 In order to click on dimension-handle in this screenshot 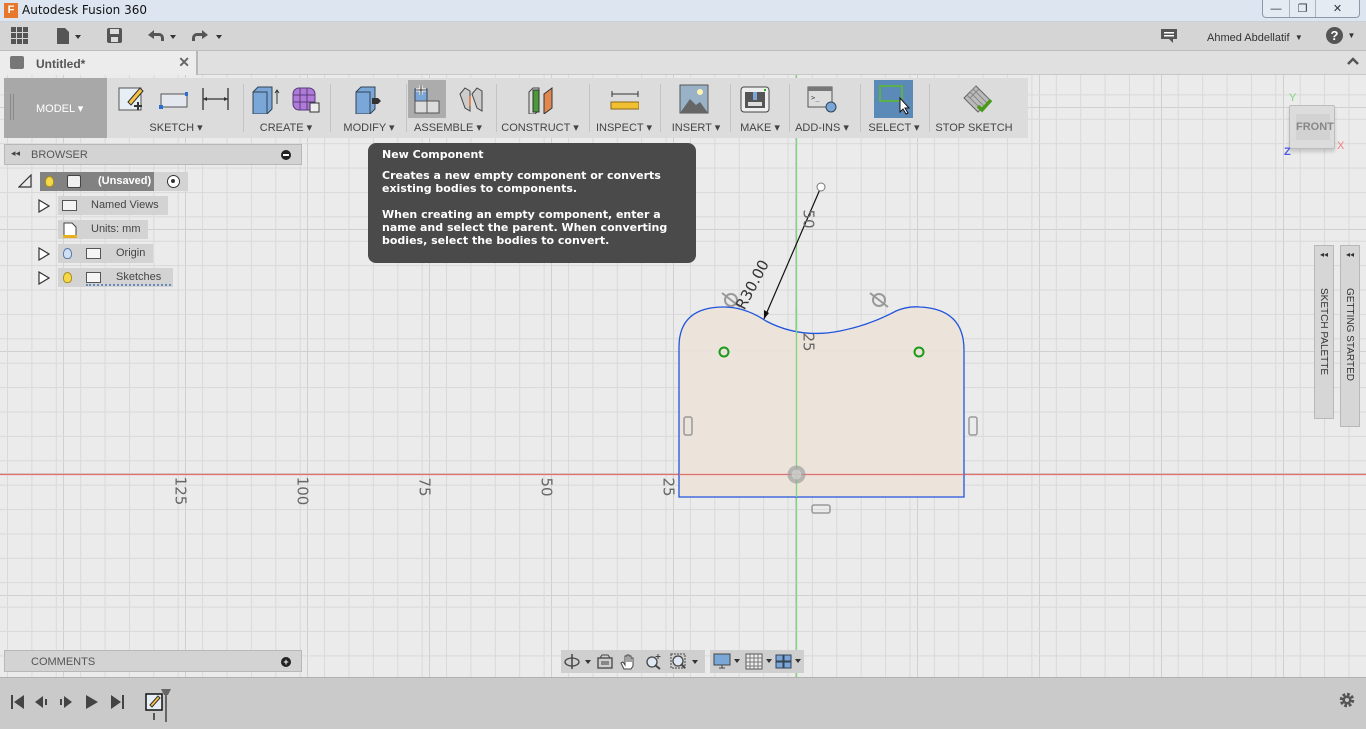, I will do `click(821, 187)`.